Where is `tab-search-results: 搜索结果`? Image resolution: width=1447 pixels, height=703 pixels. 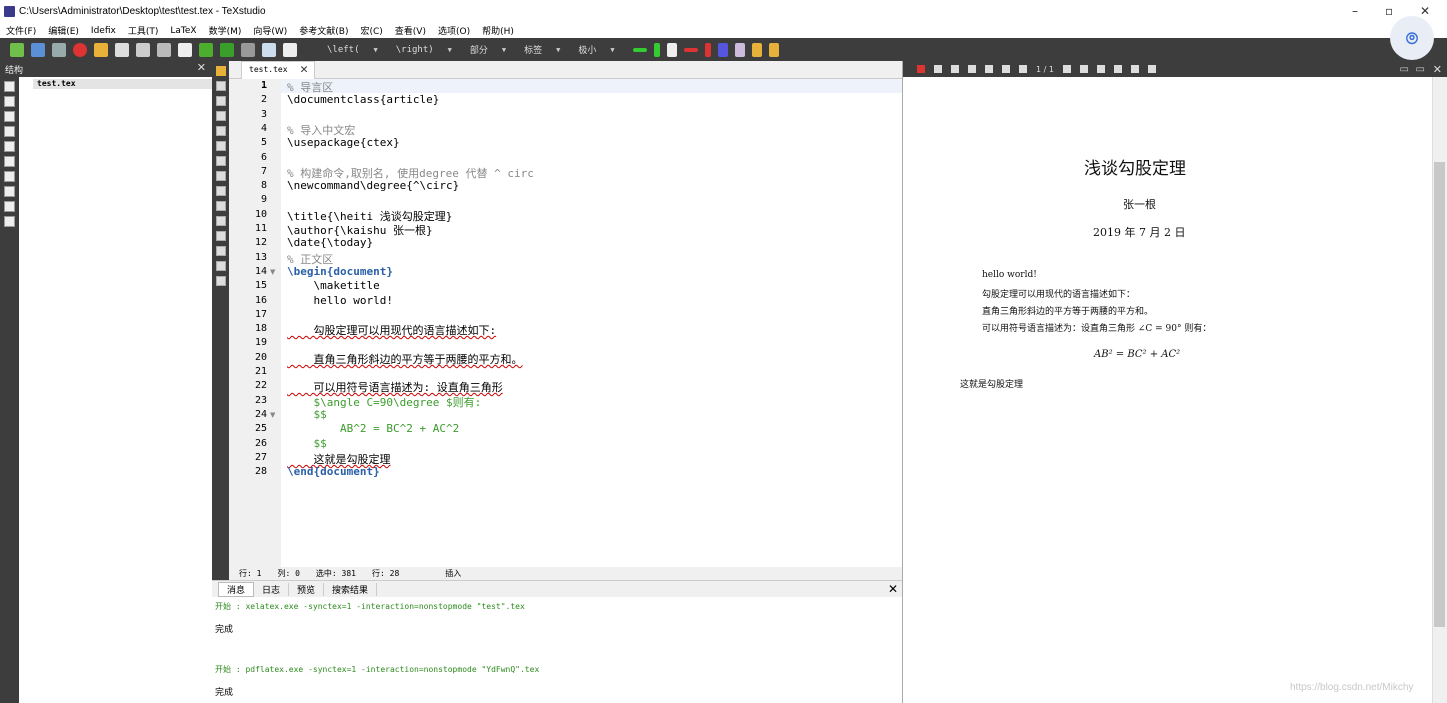 tab-search-results: 搜索结果 is located at coordinates (351, 589).